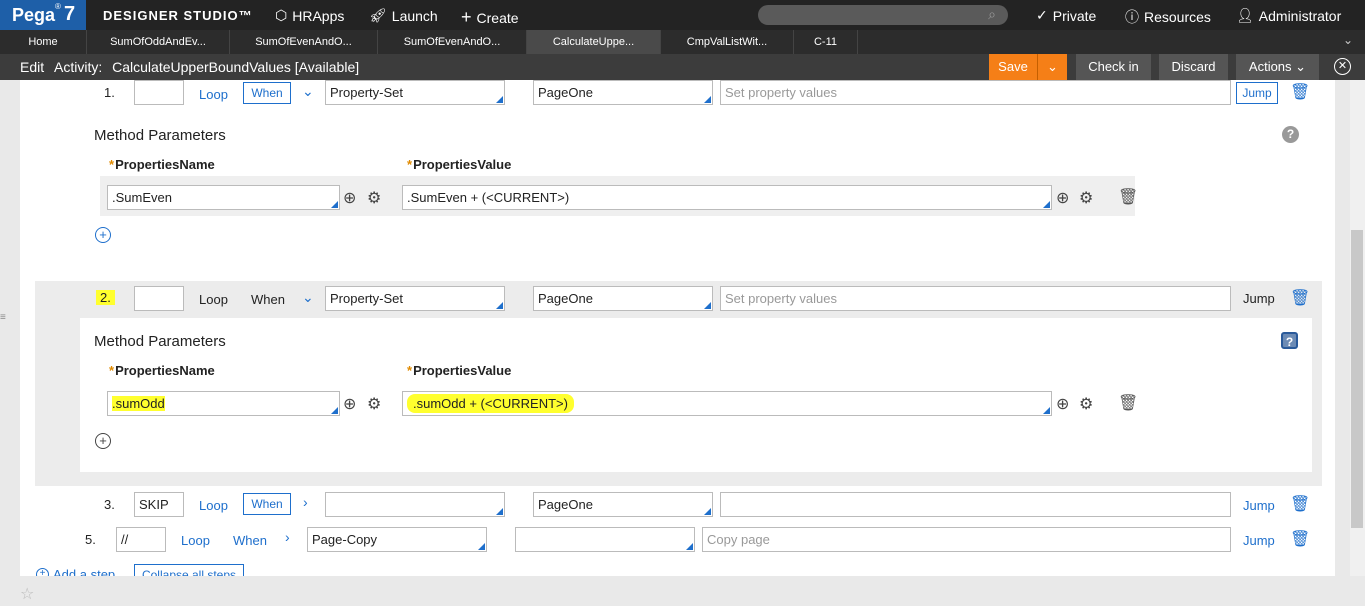  I want to click on jump-button: Jump, so click(1257, 93).